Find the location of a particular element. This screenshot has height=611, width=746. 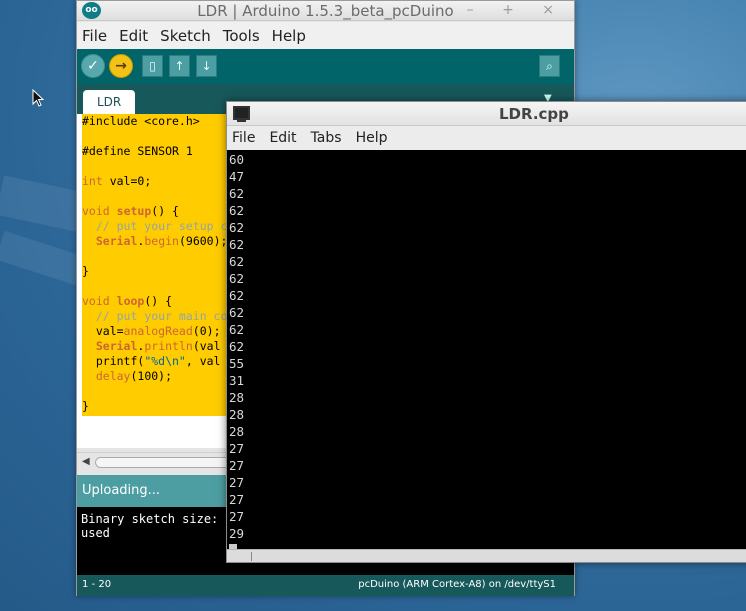

output-line: 31 is located at coordinates (237, 380).